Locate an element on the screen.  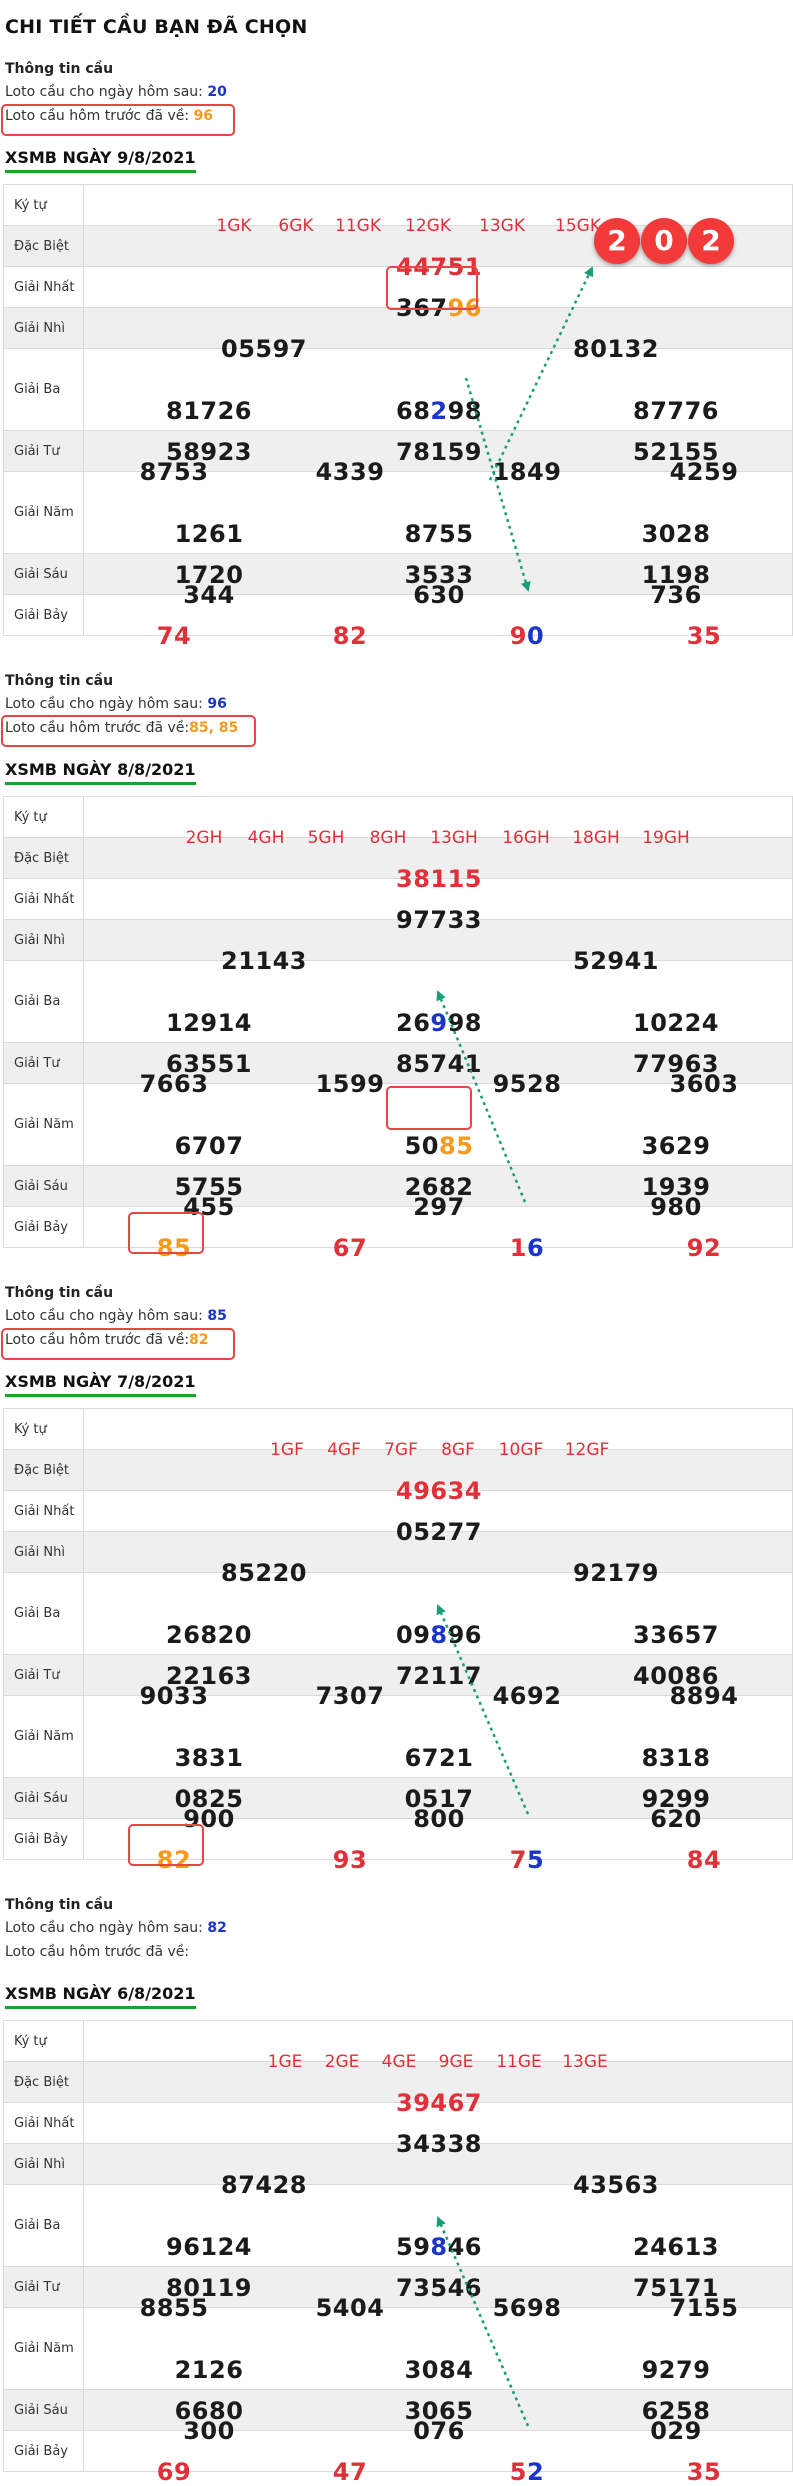
prize-number: 26998 is located at coordinates (439, 1022).